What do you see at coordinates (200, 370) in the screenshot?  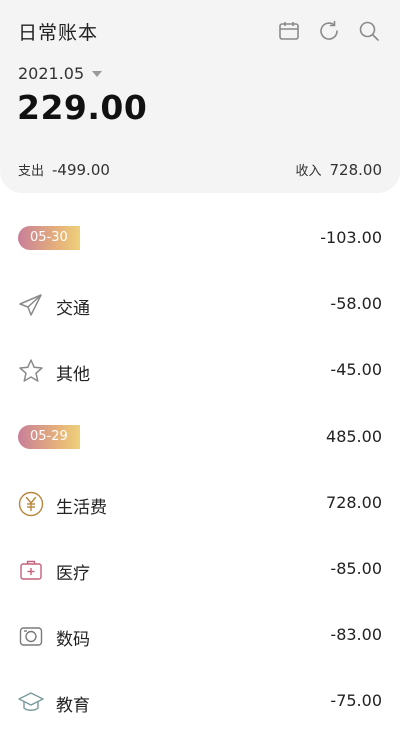 I see `transaction-row: 其他 -45.00` at bounding box center [200, 370].